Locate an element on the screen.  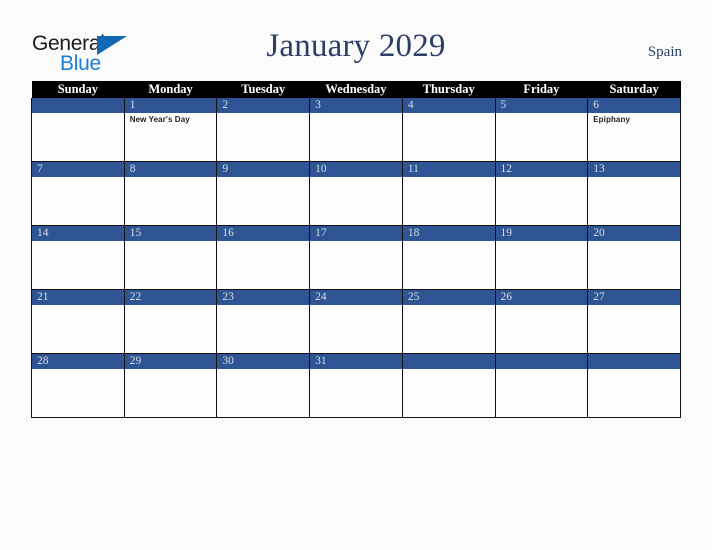
day-content: Epiphany is located at coordinates (634, 137).